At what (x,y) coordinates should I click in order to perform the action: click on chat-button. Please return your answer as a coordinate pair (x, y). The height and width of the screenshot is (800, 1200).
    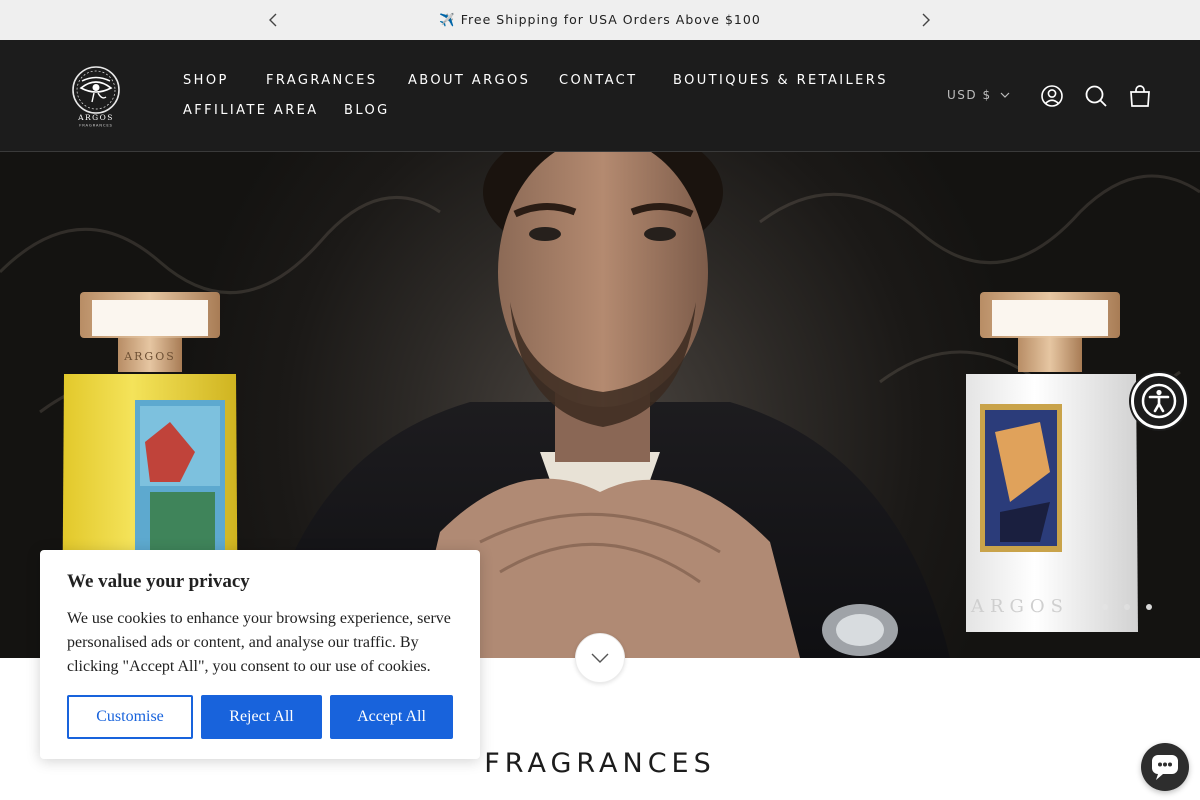
    Looking at the image, I should click on (1165, 767).